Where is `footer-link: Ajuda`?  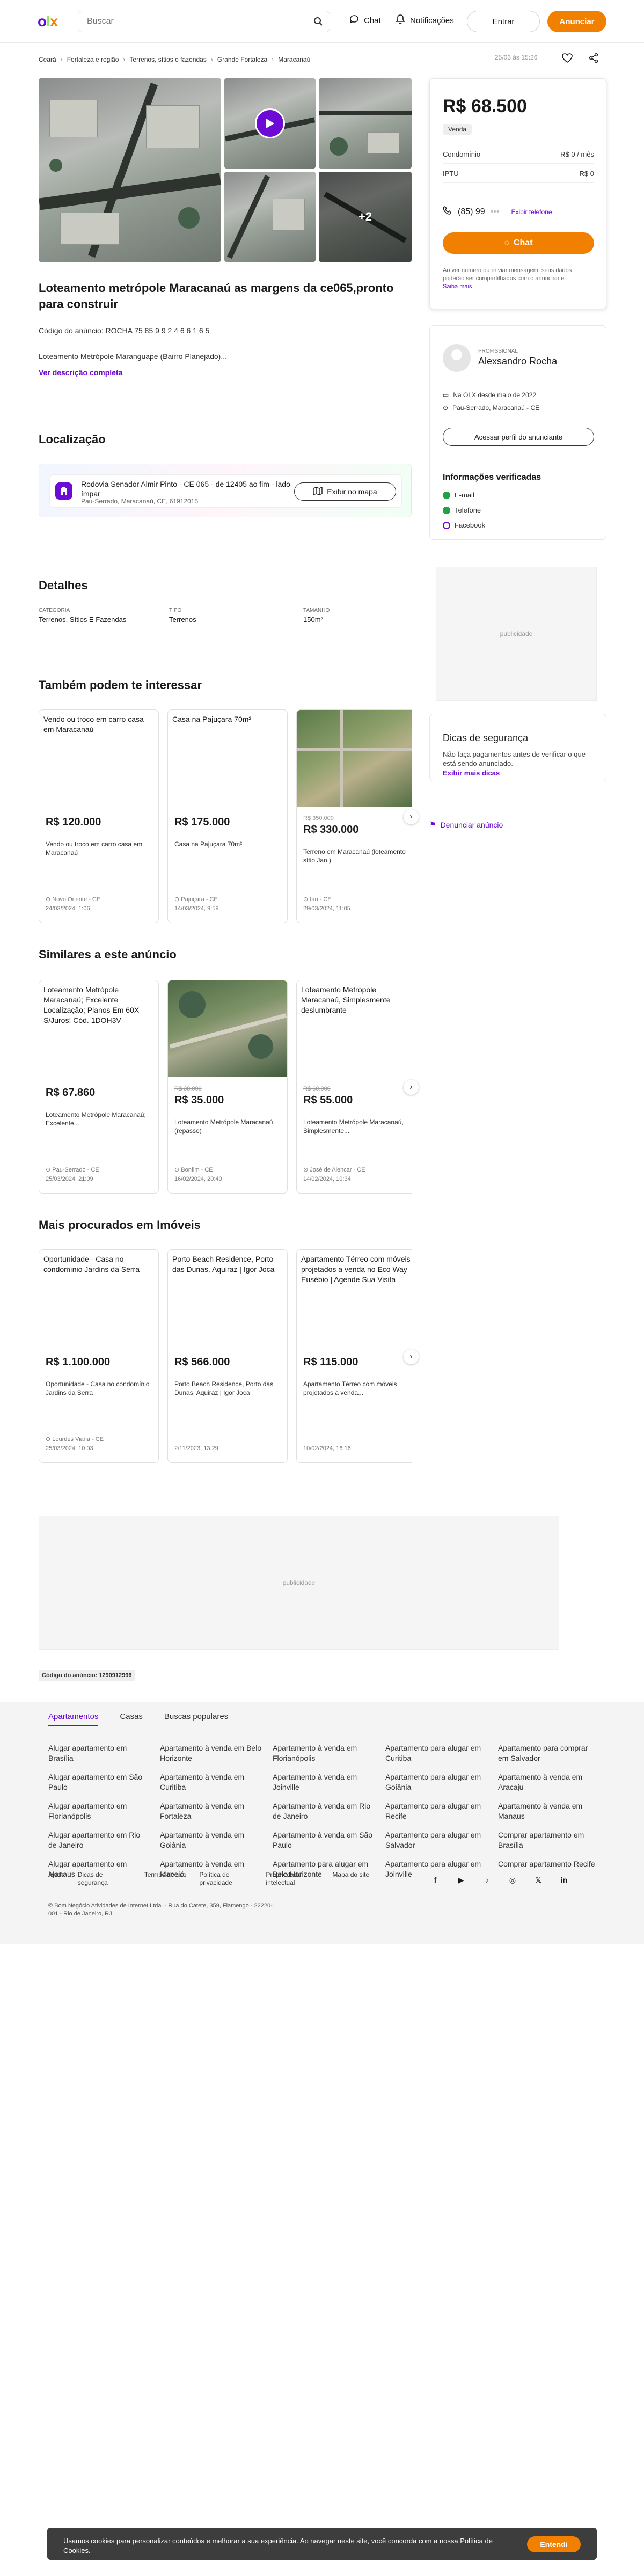 footer-link: Ajuda is located at coordinates (56, 1879).